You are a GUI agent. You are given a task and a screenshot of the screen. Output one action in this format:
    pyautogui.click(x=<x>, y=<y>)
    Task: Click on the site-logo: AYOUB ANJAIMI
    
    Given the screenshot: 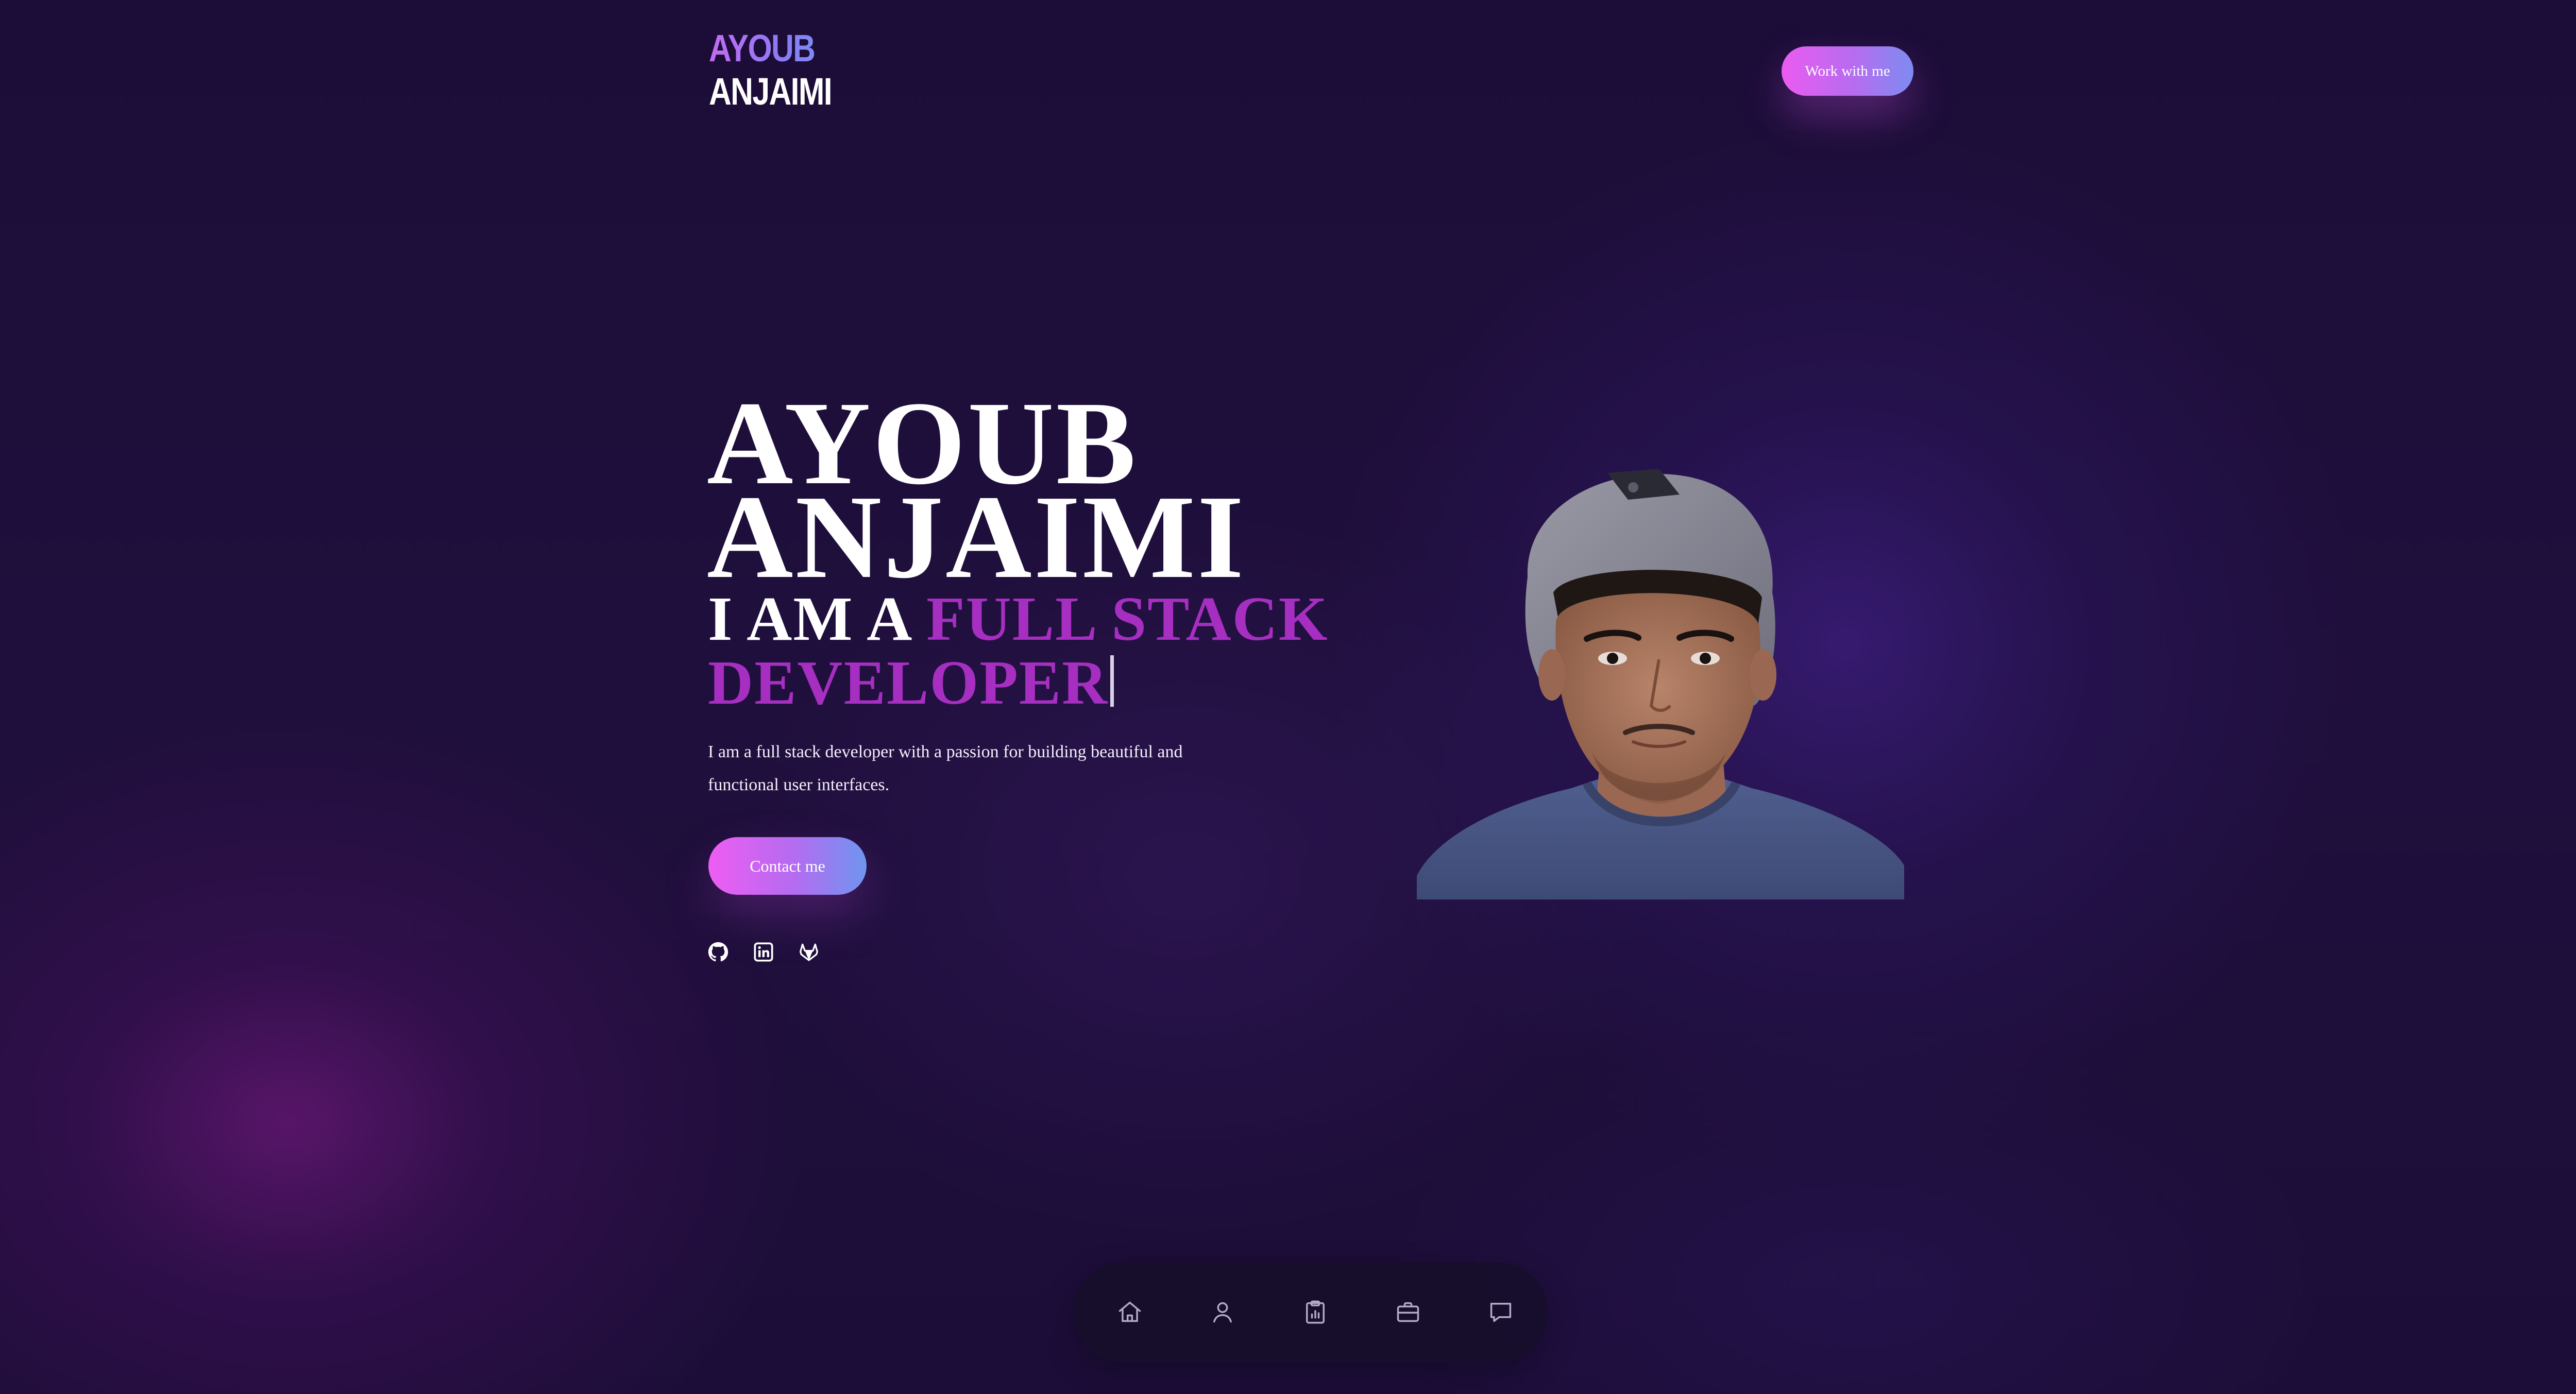 What is the action you would take?
    pyautogui.click(x=771, y=70)
    